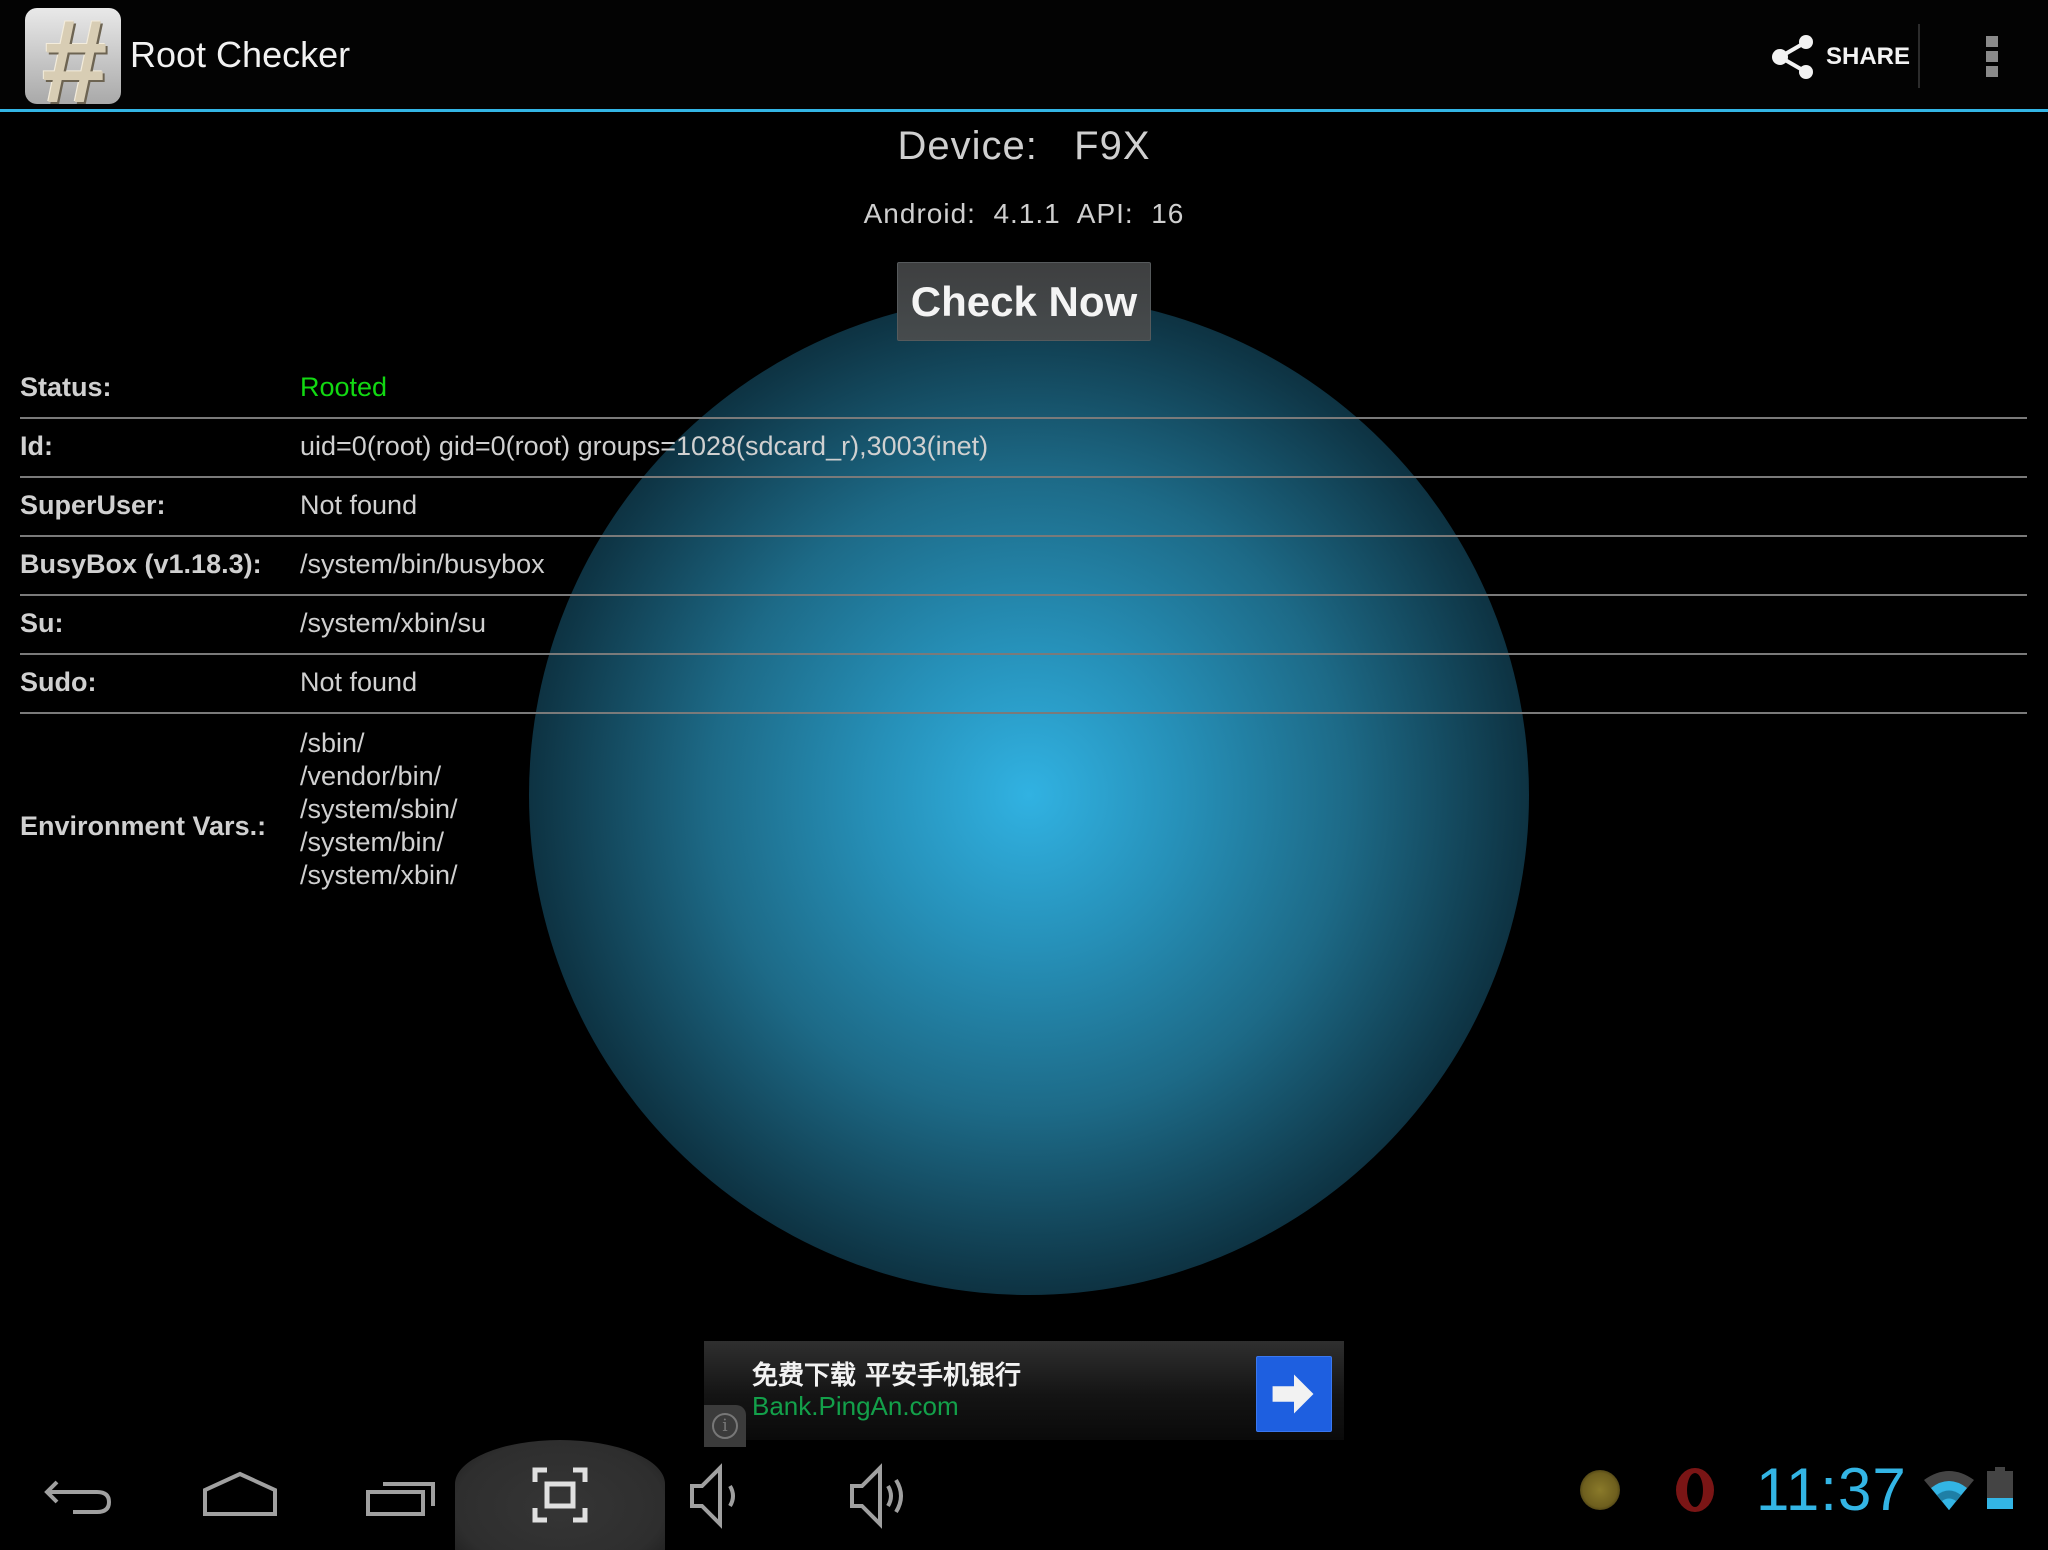 The width and height of the screenshot is (2048, 1550). I want to click on action-bar-separator, so click(1919, 56).